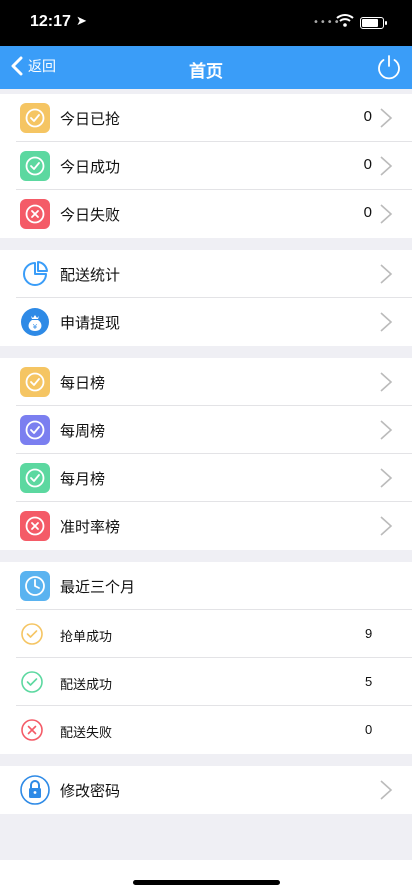  I want to click on x-outline-icon, so click(32, 730).